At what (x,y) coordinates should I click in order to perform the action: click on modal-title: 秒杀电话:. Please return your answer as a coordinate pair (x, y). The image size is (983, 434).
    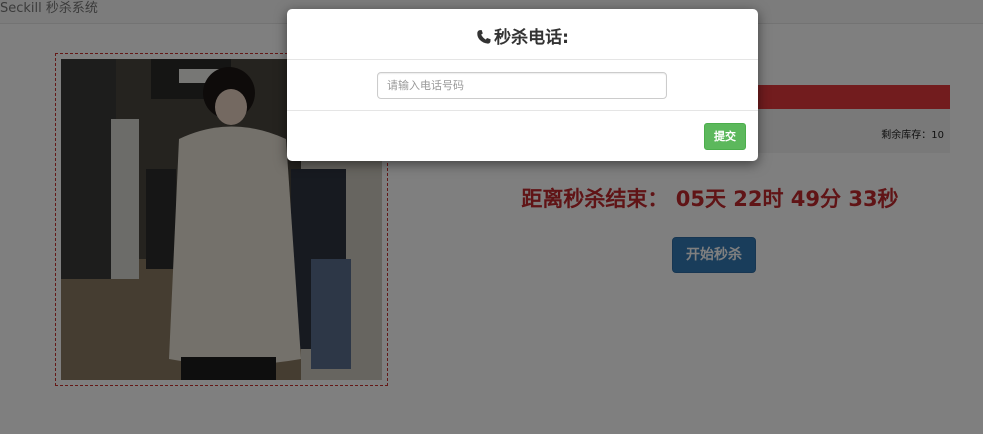
    Looking at the image, I should click on (522, 38).